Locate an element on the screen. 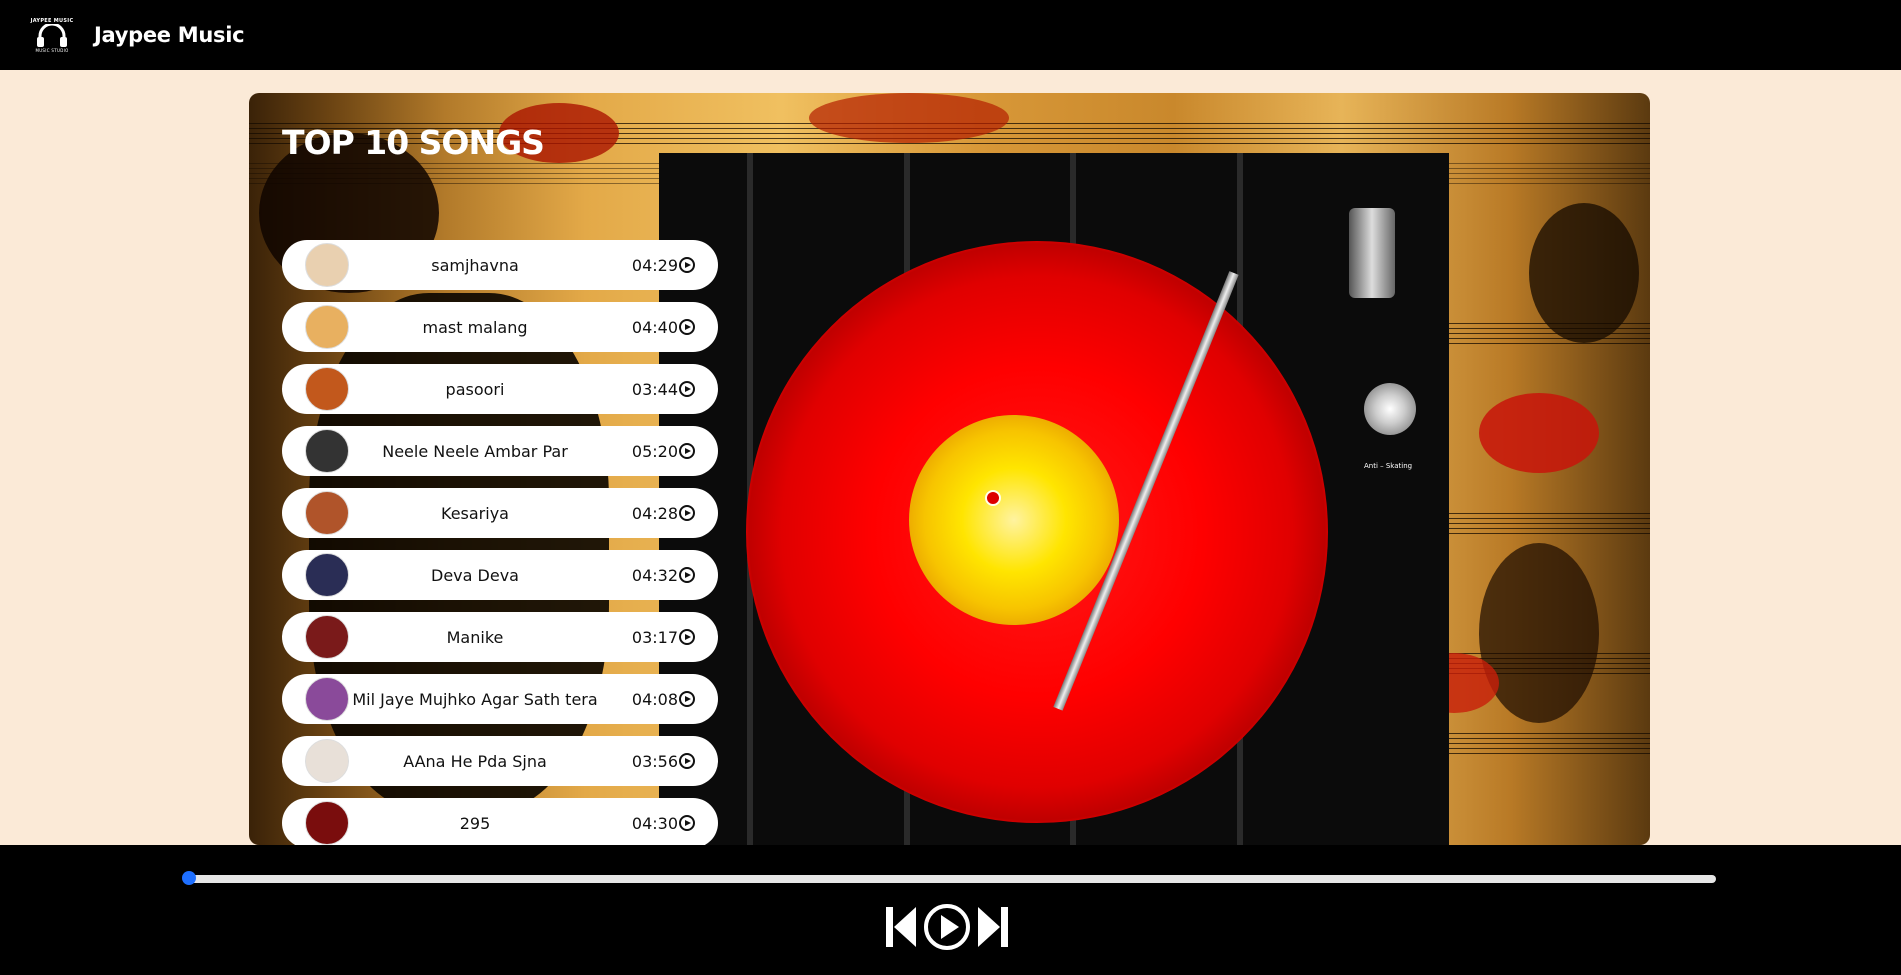 This screenshot has height=975, width=1901. song-title: Neele Neele Ambar Par is located at coordinates (475, 451).